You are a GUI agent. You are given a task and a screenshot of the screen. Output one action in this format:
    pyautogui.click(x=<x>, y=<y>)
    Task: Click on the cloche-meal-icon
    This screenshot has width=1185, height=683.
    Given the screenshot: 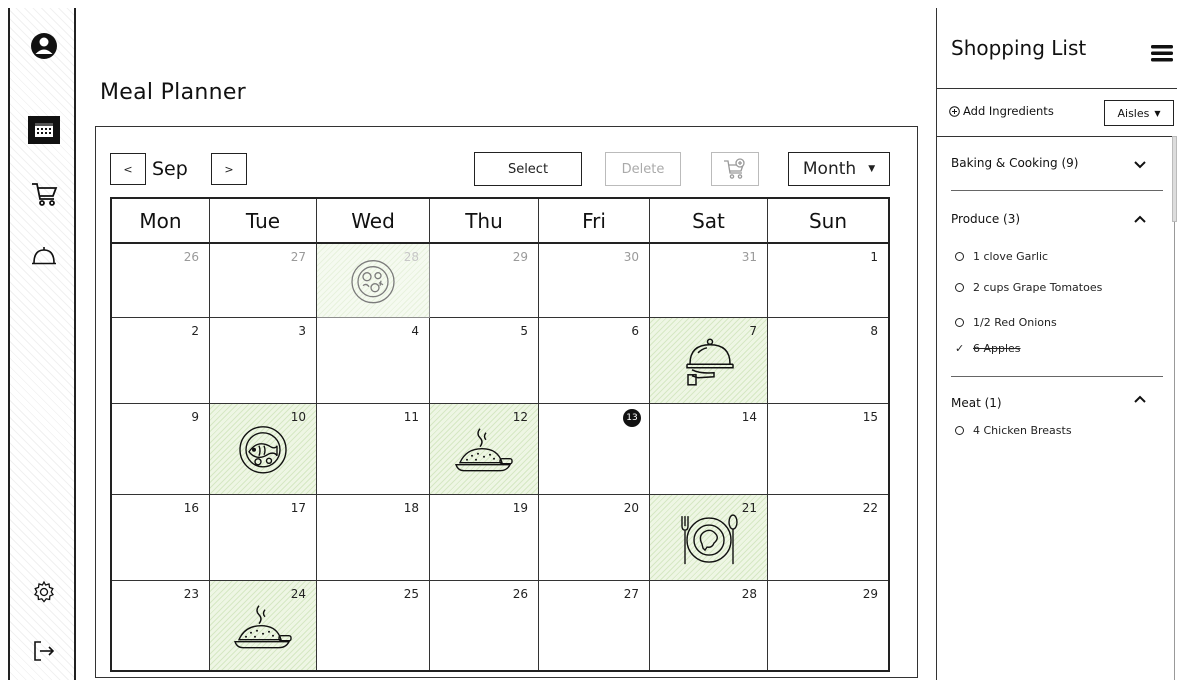 What is the action you would take?
    pyautogui.click(x=709, y=362)
    